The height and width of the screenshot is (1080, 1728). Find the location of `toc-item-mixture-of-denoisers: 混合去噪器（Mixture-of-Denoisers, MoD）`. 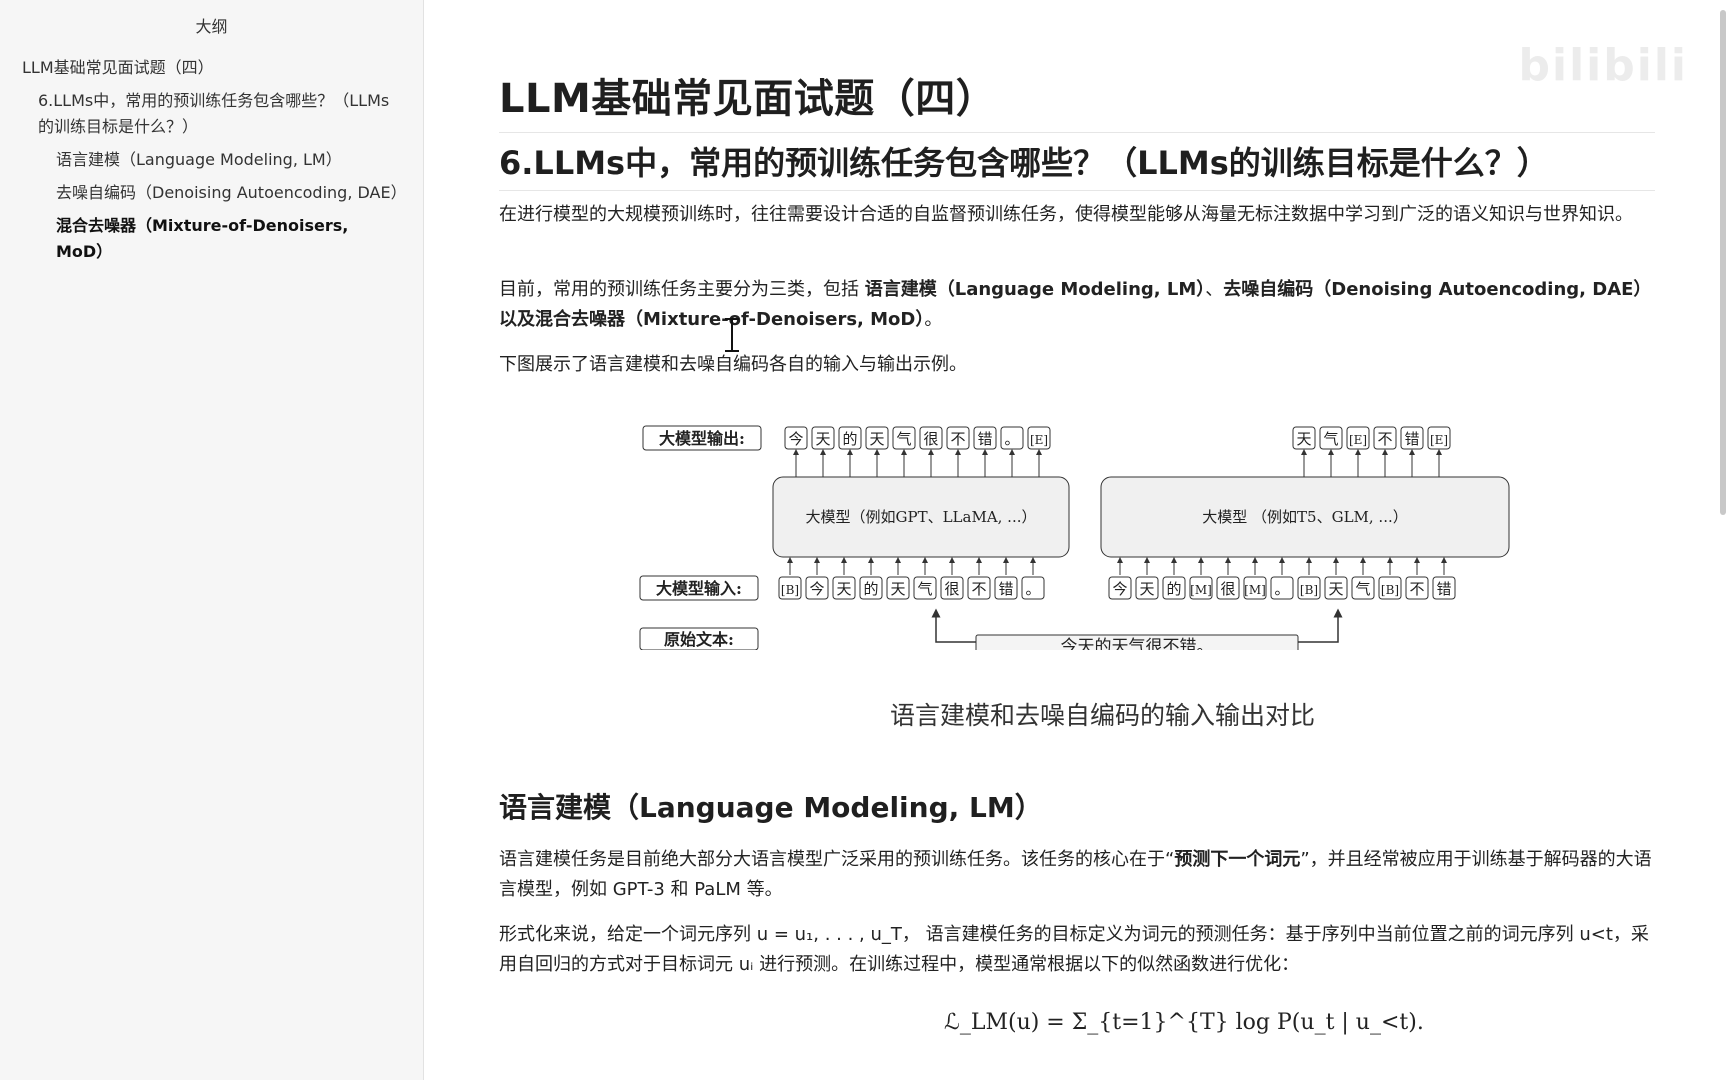

toc-item-mixture-of-denoisers: 混合去噪器（Mixture-of-Denoisers, MoD） is located at coordinates (211, 239).